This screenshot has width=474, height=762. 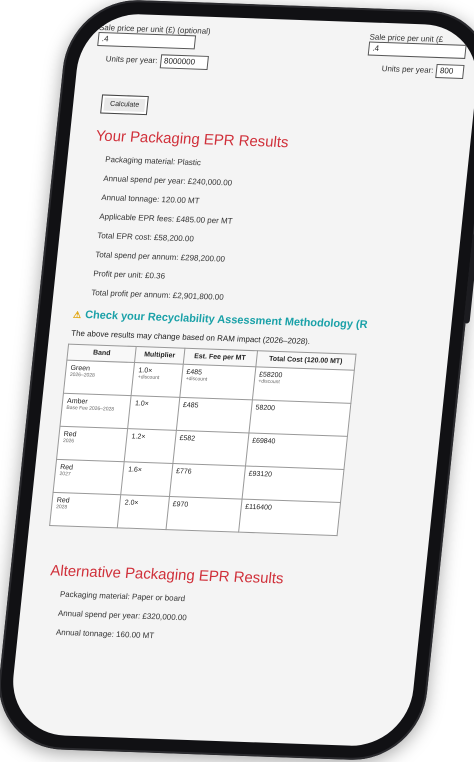 What do you see at coordinates (263, 441) in the screenshot?
I see `total-value: £69840` at bounding box center [263, 441].